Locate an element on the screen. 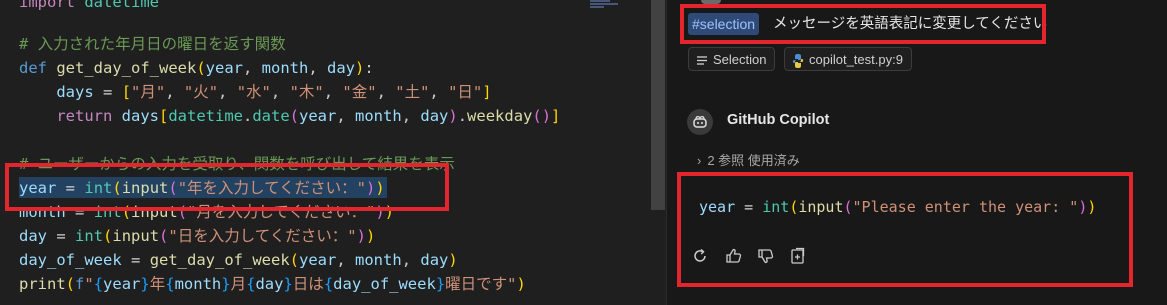 This screenshot has width=1167, height=305. assistant-name: GitHub Copilot is located at coordinates (778, 120).